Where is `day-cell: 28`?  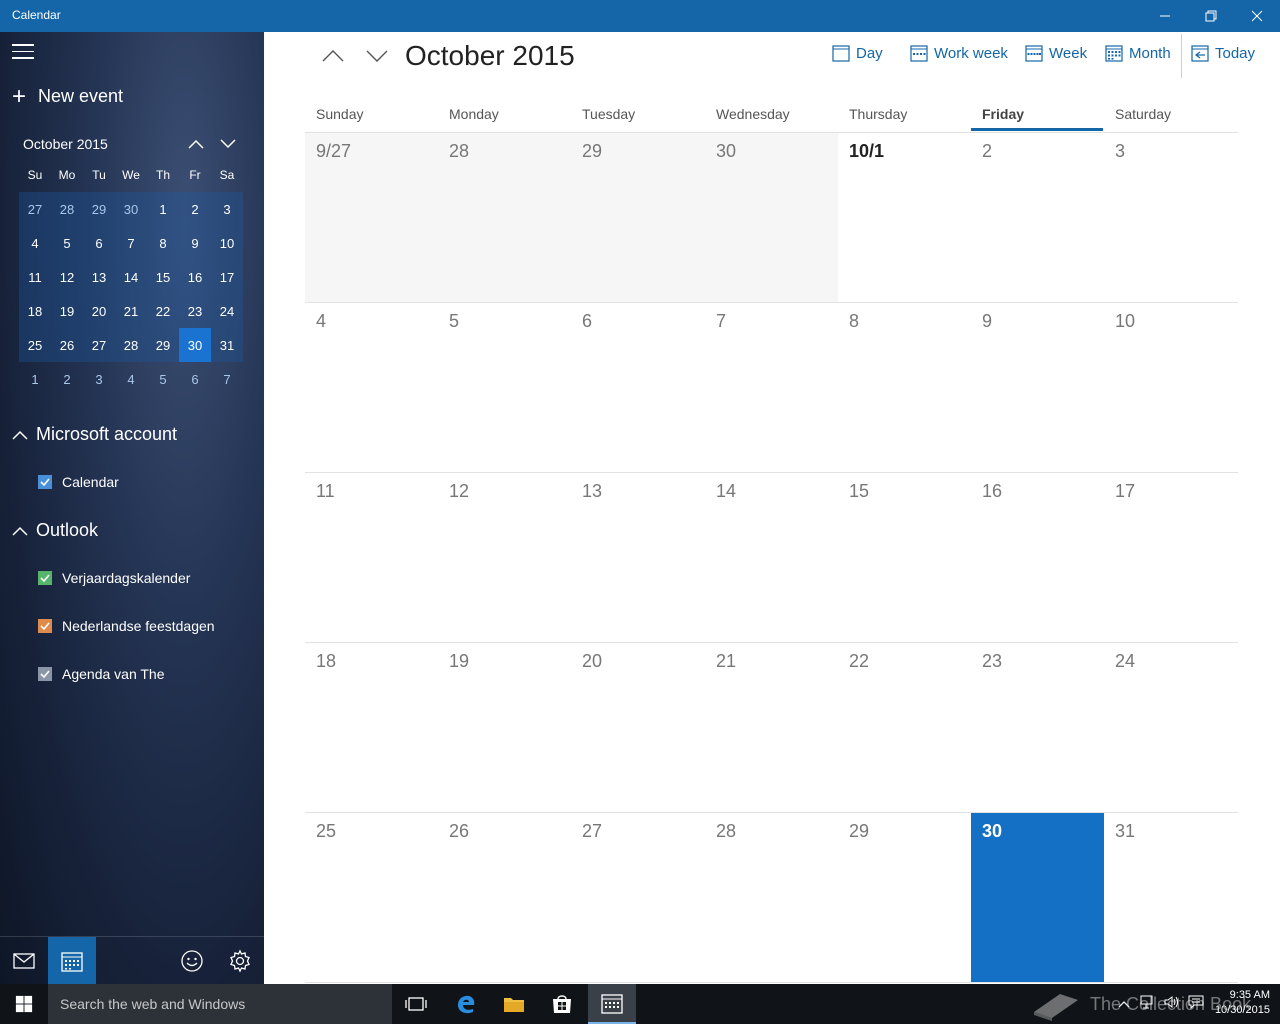 day-cell: 28 is located at coordinates (504, 217).